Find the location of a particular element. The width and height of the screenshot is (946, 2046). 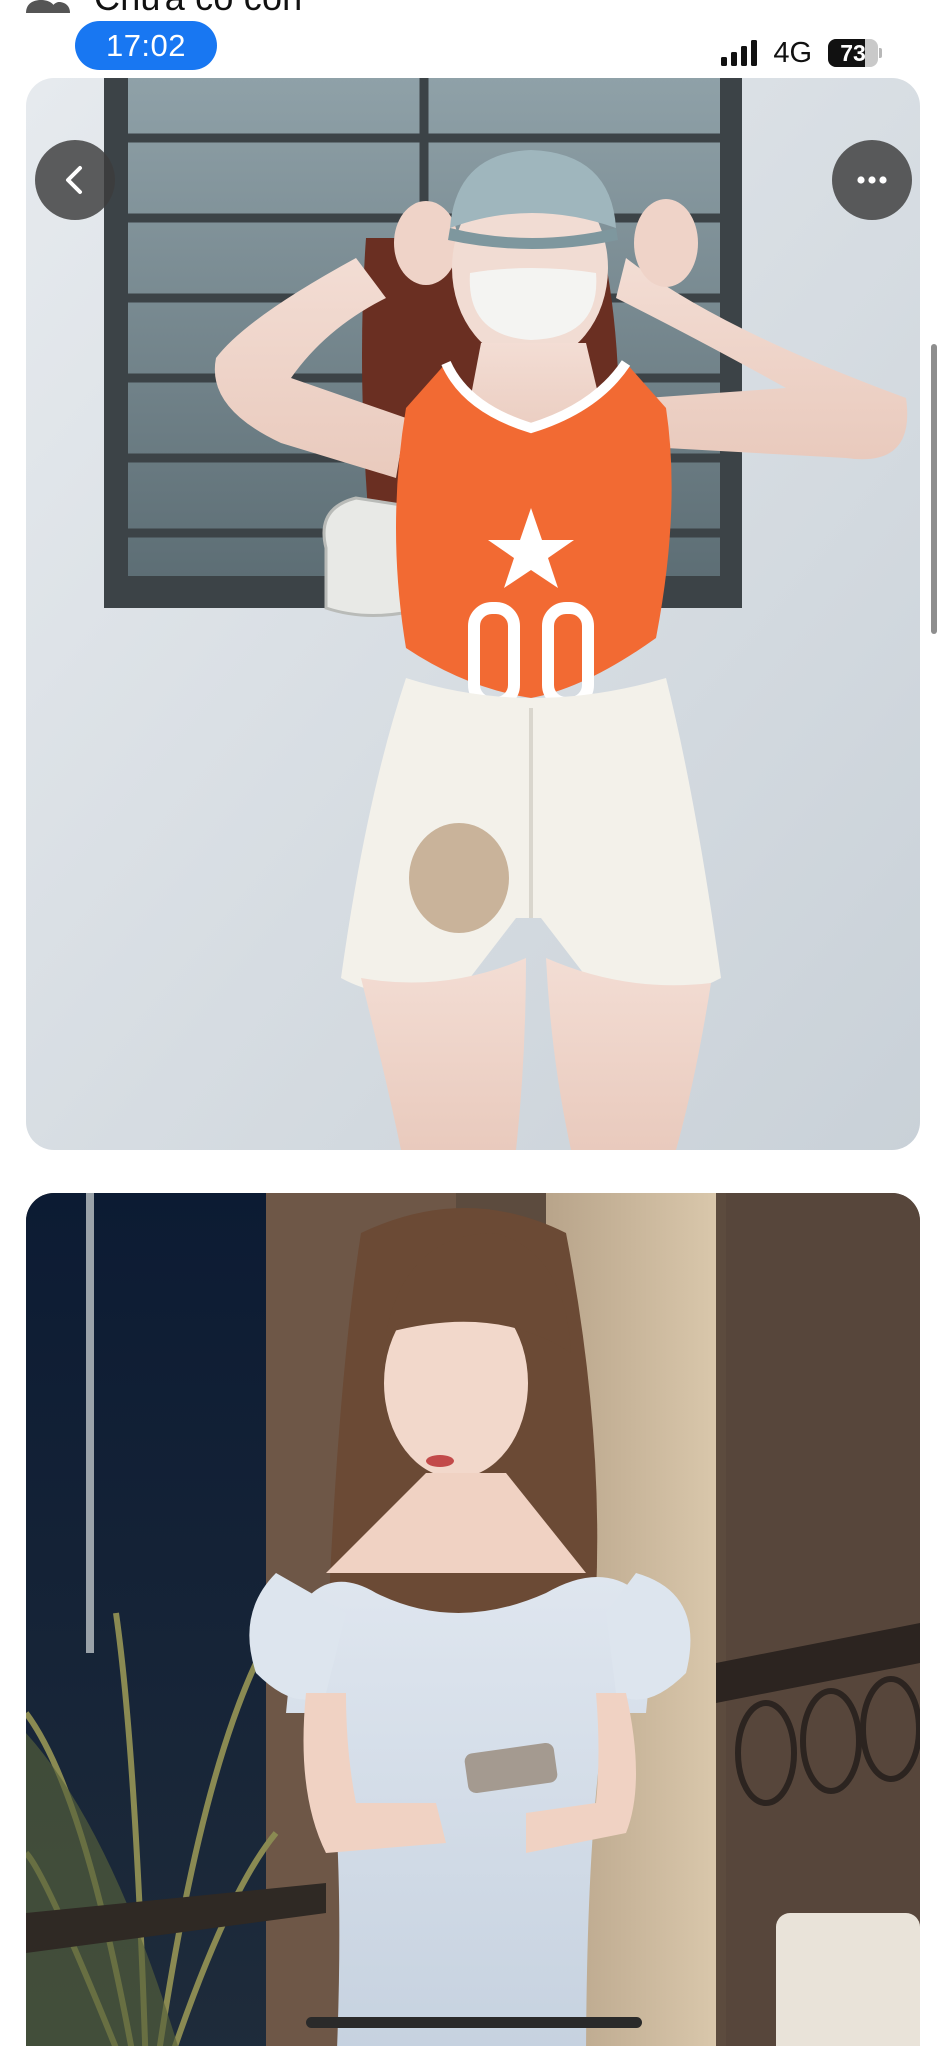

more-options-button is located at coordinates (872, 180).